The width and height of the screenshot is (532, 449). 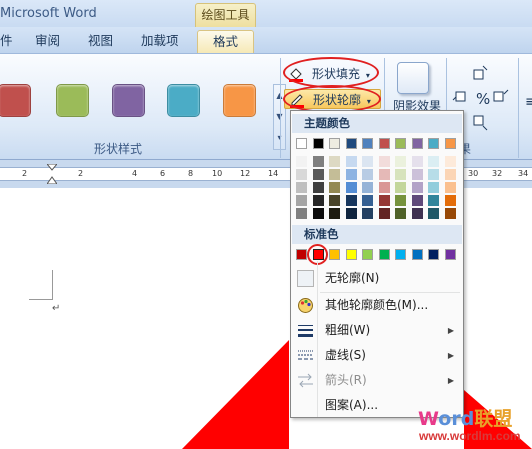 I want to click on tab-partial: 件, so click(x=8, y=41).